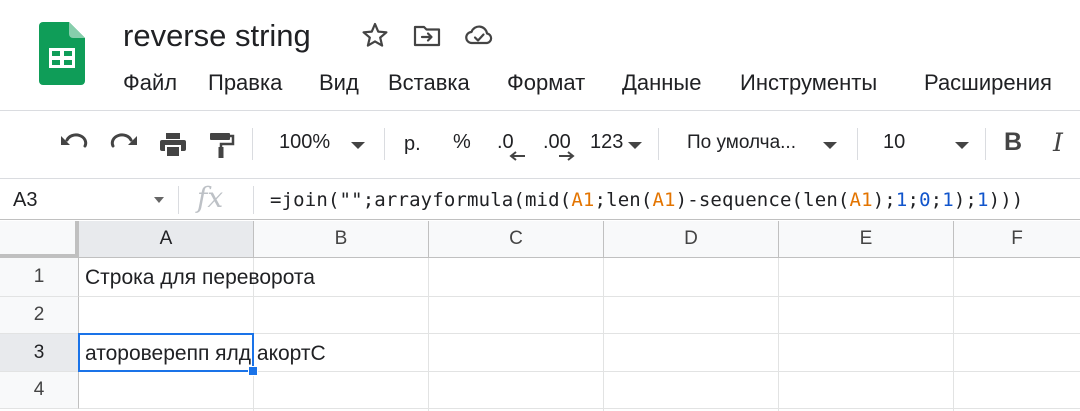 The width and height of the screenshot is (1080, 411). What do you see at coordinates (245, 83) in the screenshot?
I see `menu-item-edit: Правка` at bounding box center [245, 83].